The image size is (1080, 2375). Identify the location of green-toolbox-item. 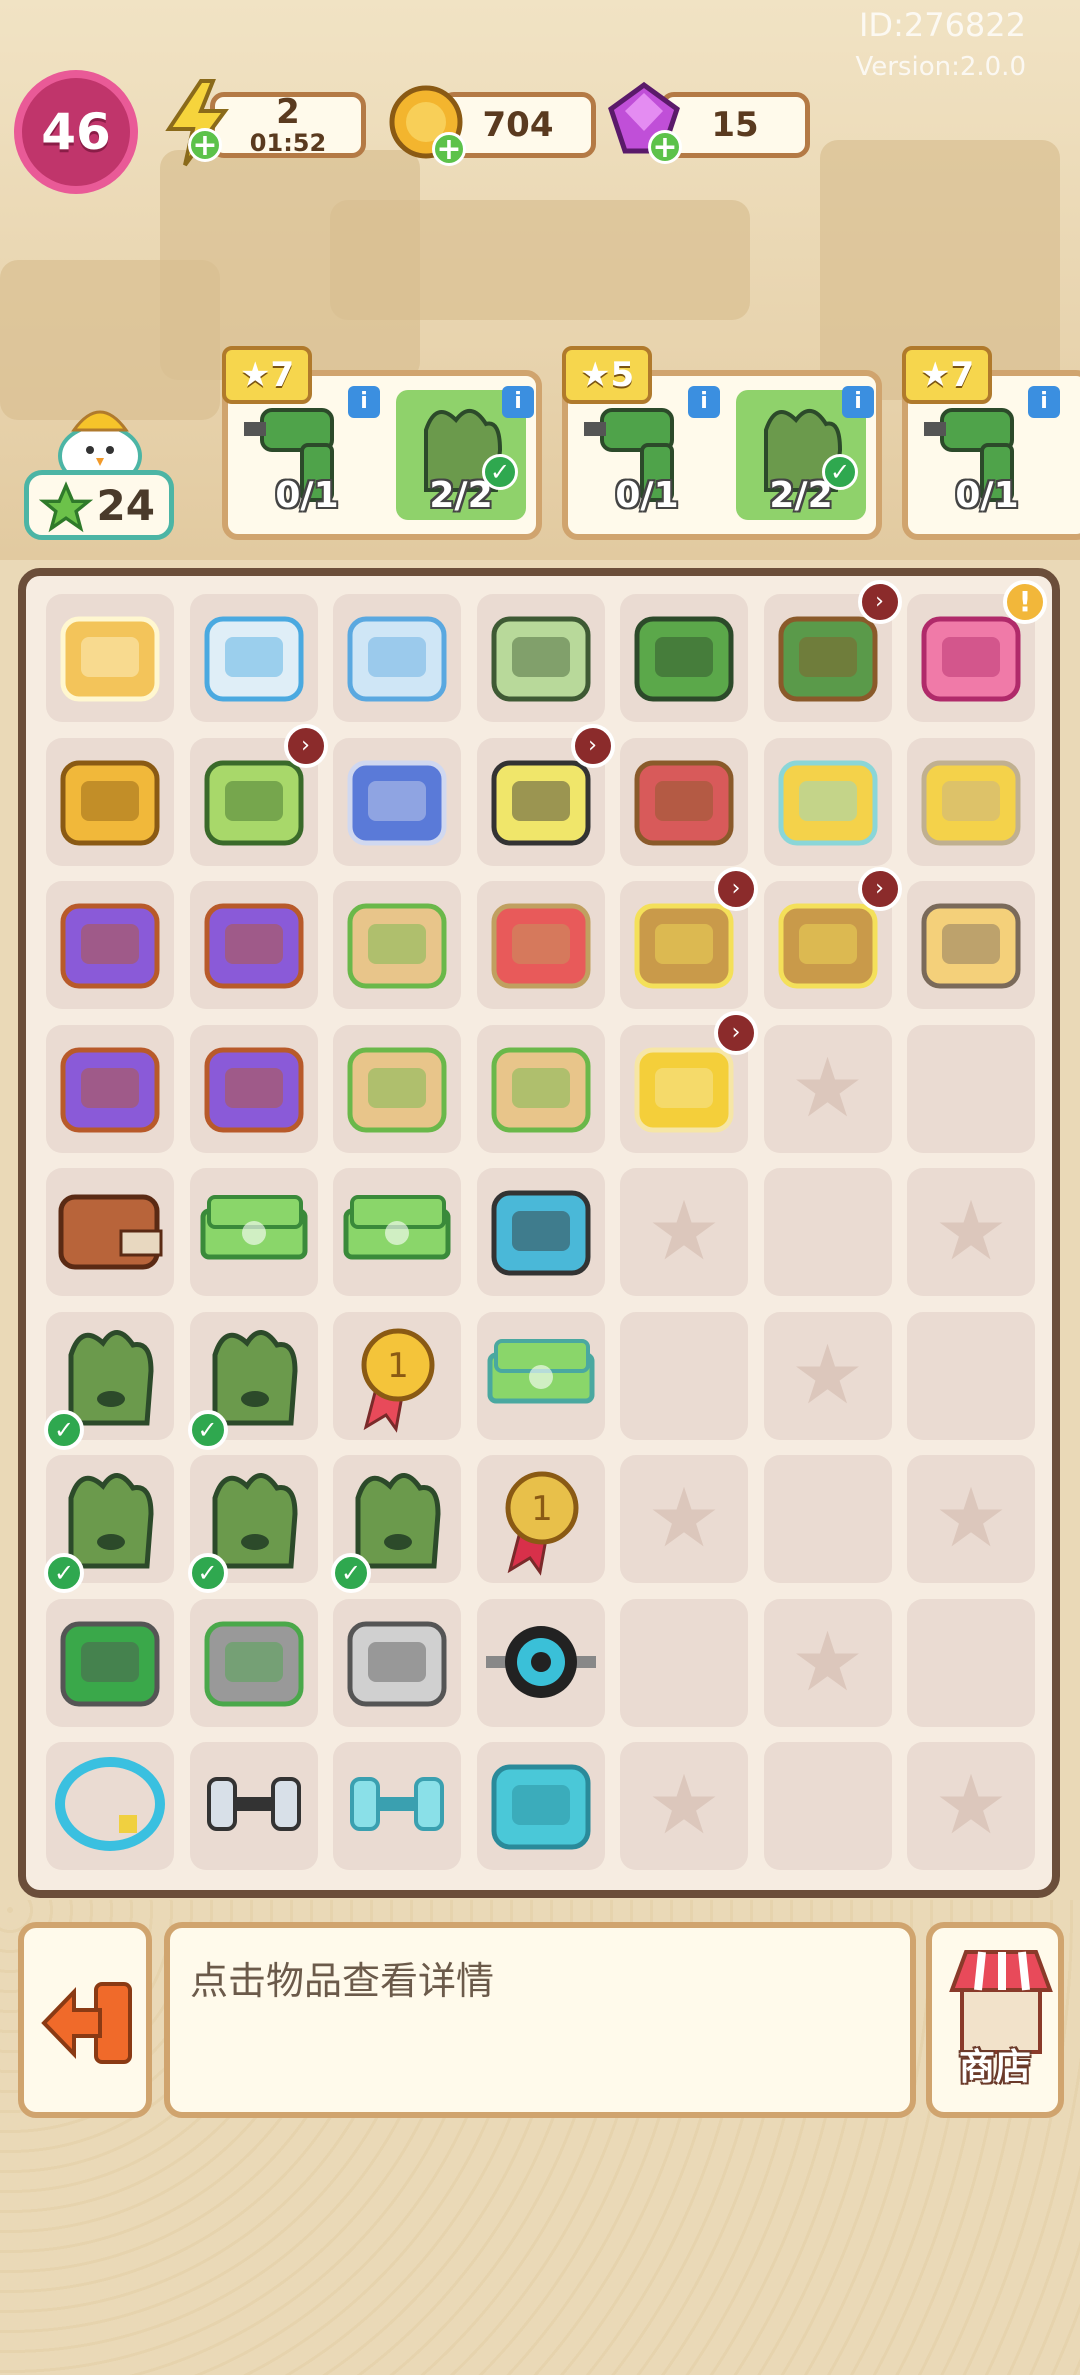
(684, 656).